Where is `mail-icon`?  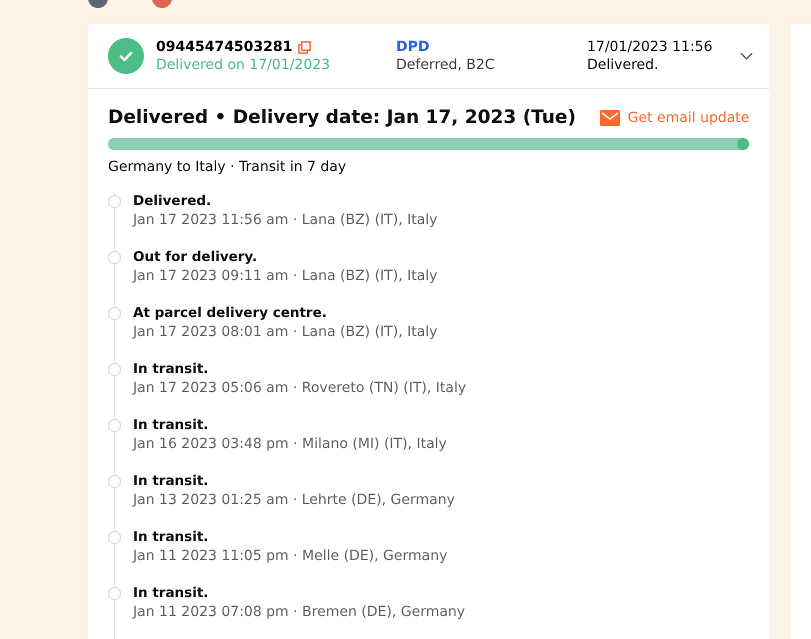 mail-icon is located at coordinates (610, 118).